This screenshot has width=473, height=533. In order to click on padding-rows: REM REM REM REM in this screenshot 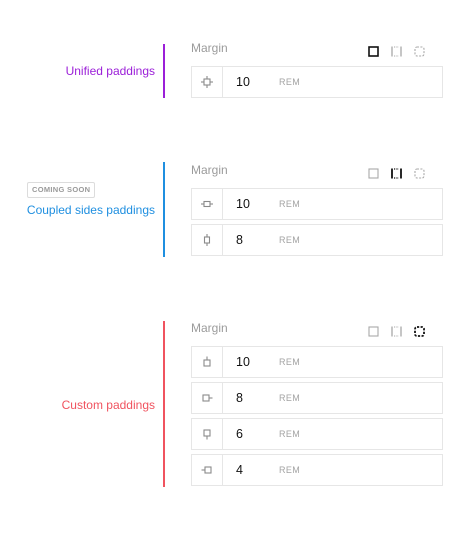, I will do `click(317, 418)`.